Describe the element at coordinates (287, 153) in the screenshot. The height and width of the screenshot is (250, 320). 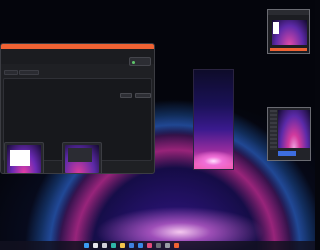
I see `preview-tag` at that location.